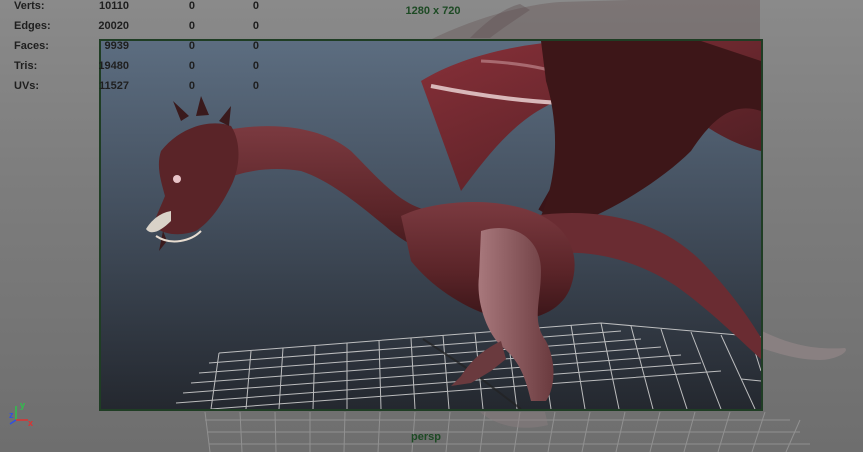 The height and width of the screenshot is (452, 863). What do you see at coordinates (803, 345) in the screenshot?
I see `tail-faded` at bounding box center [803, 345].